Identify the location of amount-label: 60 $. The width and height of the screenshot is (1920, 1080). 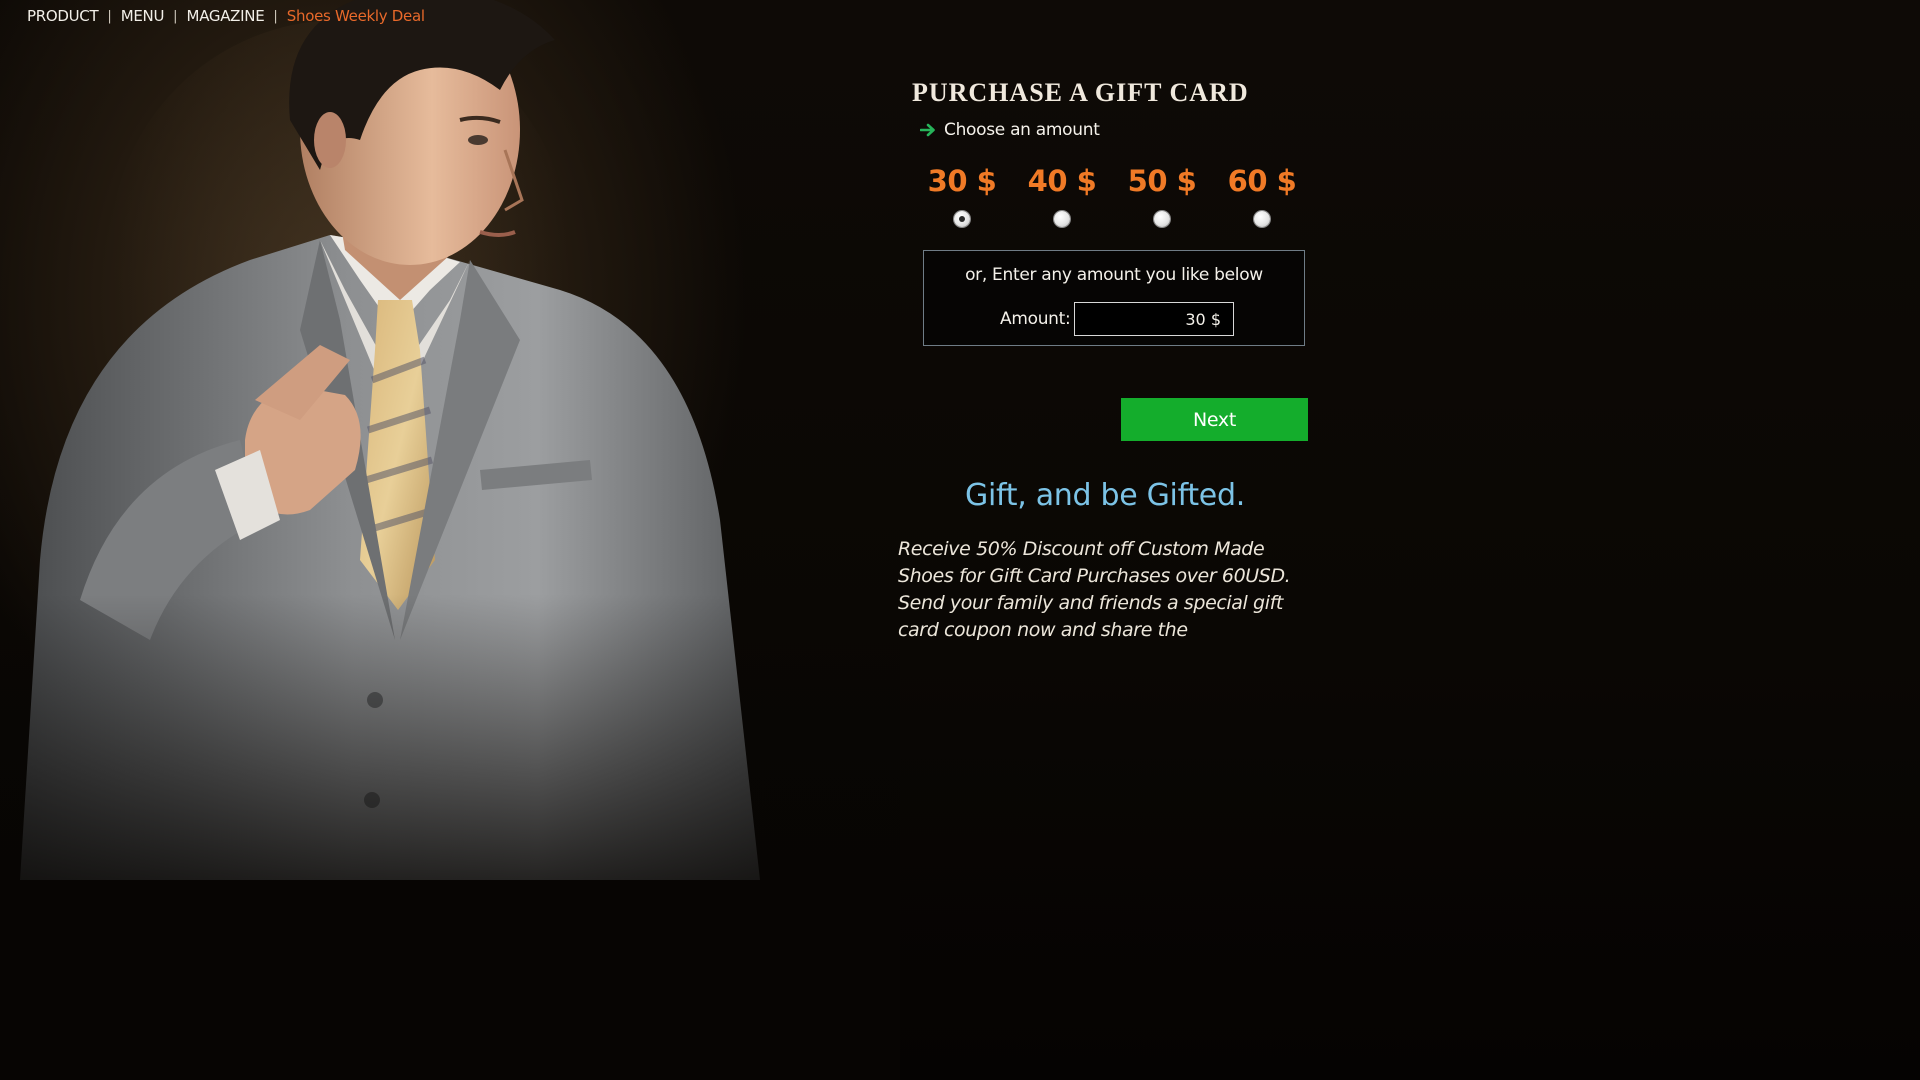
(1262, 181).